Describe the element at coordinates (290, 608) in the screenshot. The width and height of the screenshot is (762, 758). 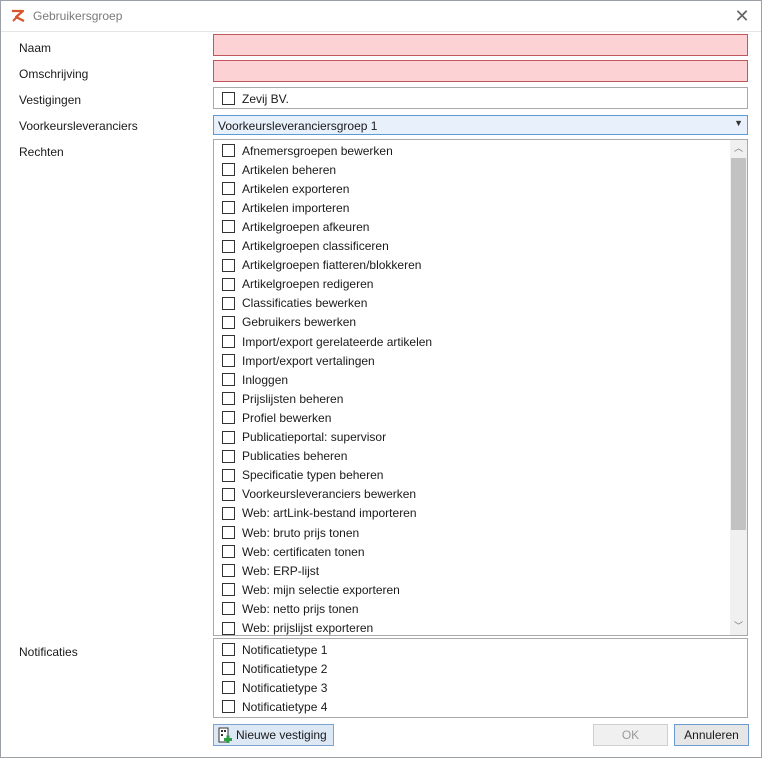
I see `list-item: Web: netto prijs tonen` at that location.